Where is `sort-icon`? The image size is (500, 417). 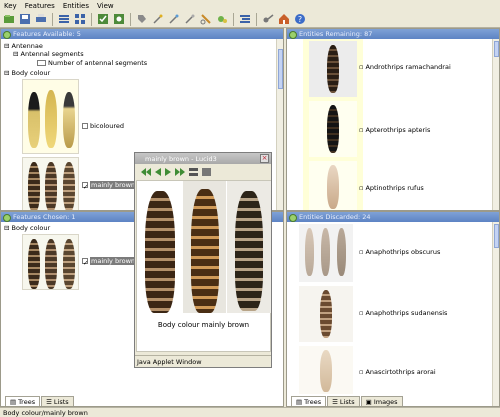 sort-icon is located at coordinates (222, 19).